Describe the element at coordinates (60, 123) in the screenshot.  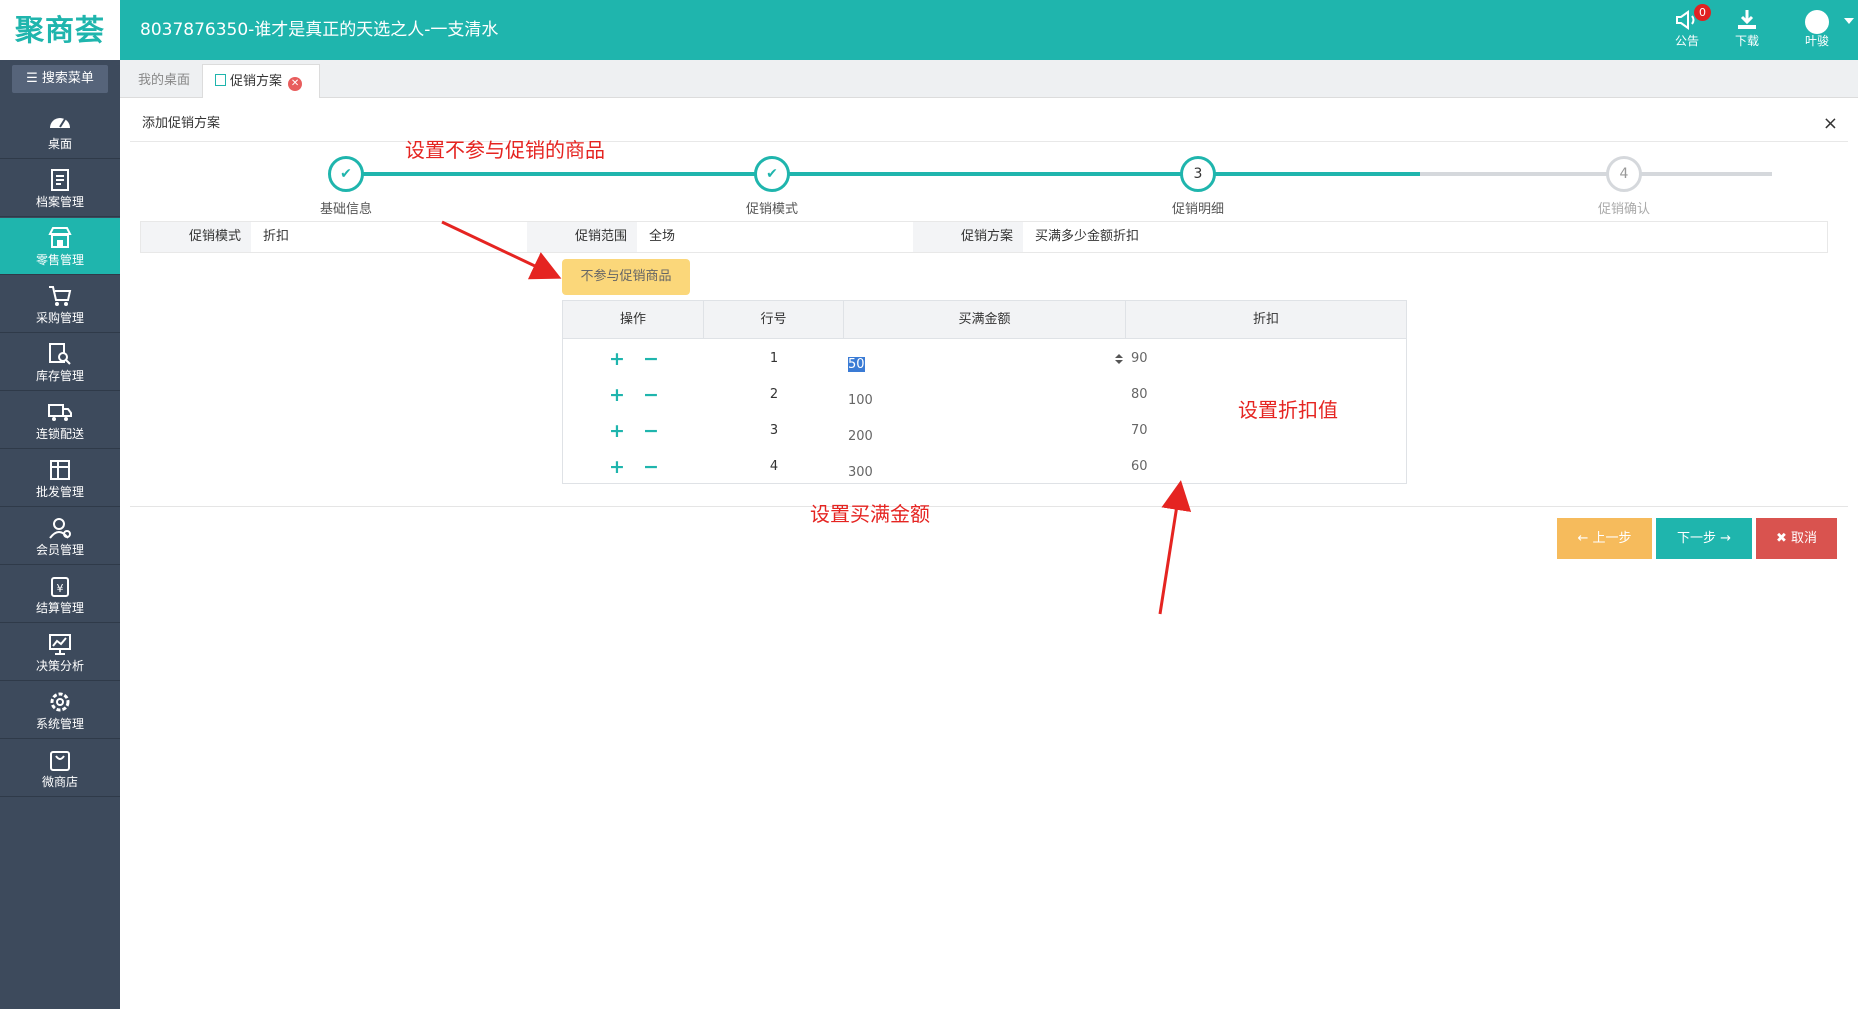
I see `dashboard-icon` at that location.